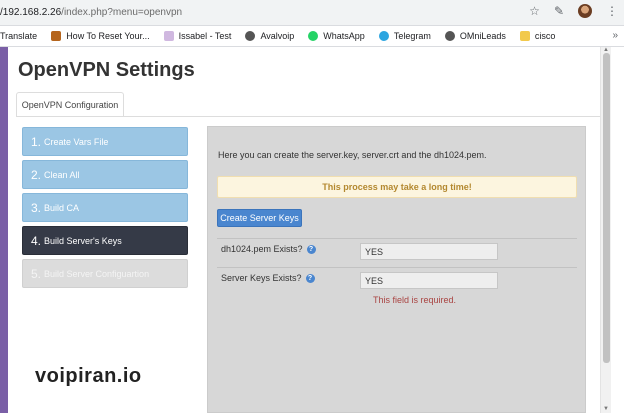  I want to click on browser-toolbar-icons: ☆ ✎ ⋮, so click(573, 11).